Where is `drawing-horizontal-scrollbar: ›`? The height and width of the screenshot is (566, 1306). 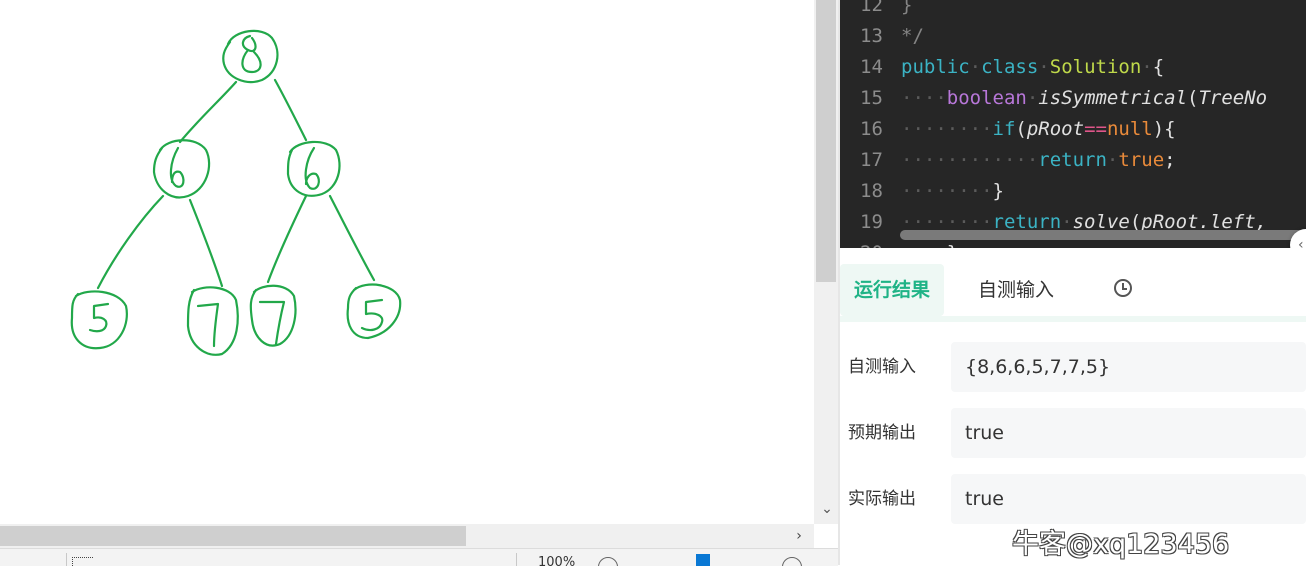
drawing-horizontal-scrollbar: › is located at coordinates (407, 536).